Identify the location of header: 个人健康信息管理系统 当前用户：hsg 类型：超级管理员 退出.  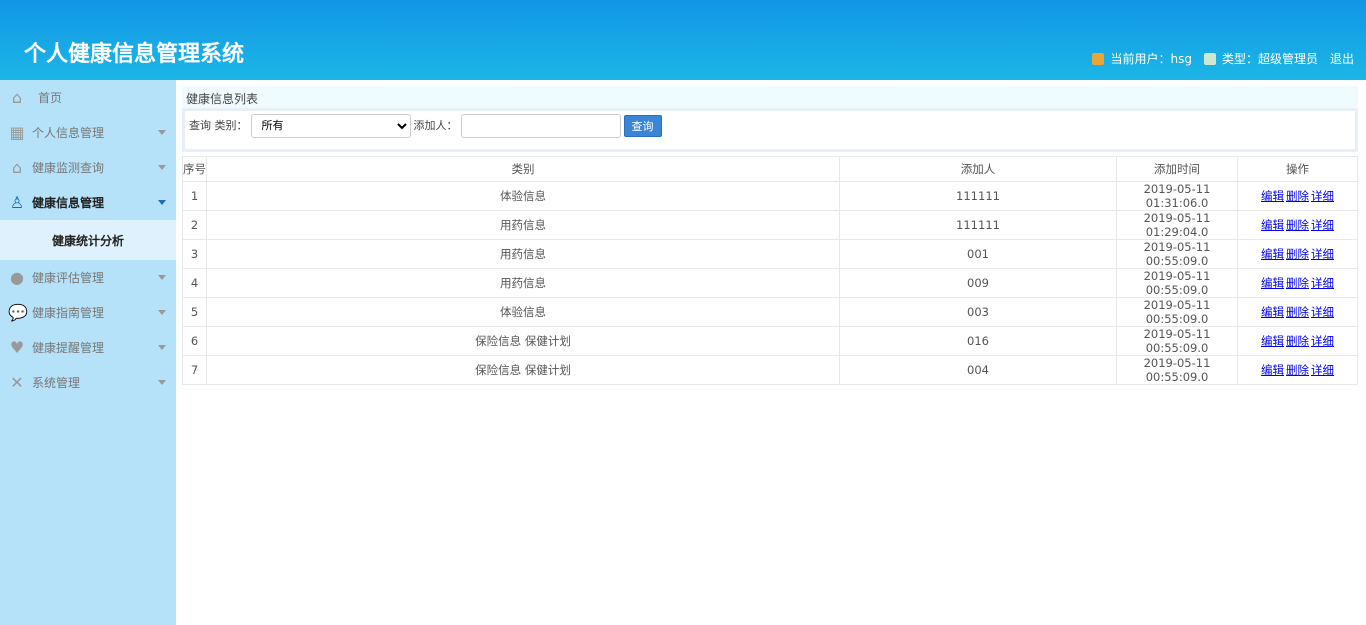
(683, 40).